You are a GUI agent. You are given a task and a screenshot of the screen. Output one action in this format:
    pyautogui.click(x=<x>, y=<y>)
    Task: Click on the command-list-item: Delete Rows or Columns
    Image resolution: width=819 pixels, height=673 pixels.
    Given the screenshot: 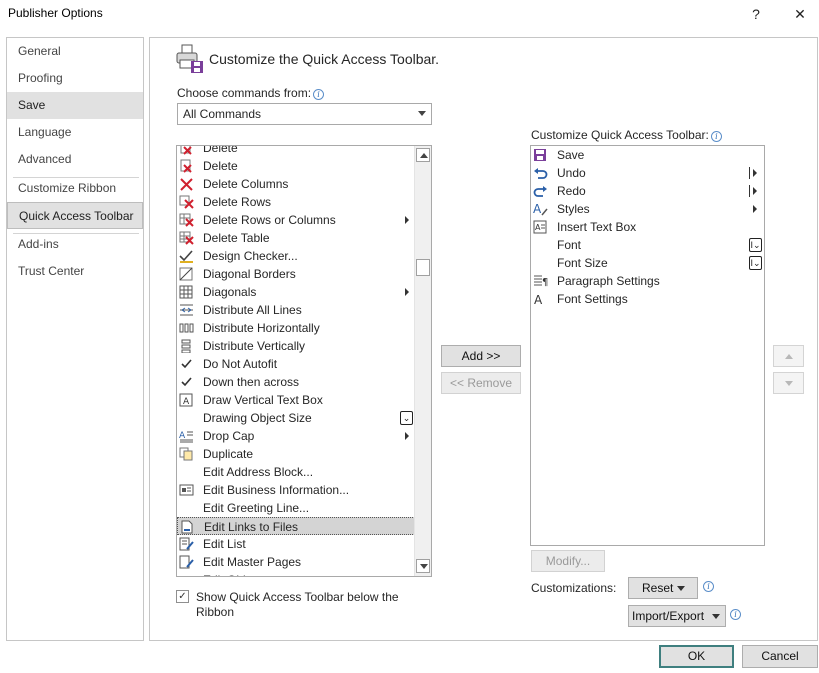 What is the action you would take?
    pyautogui.click(x=296, y=220)
    